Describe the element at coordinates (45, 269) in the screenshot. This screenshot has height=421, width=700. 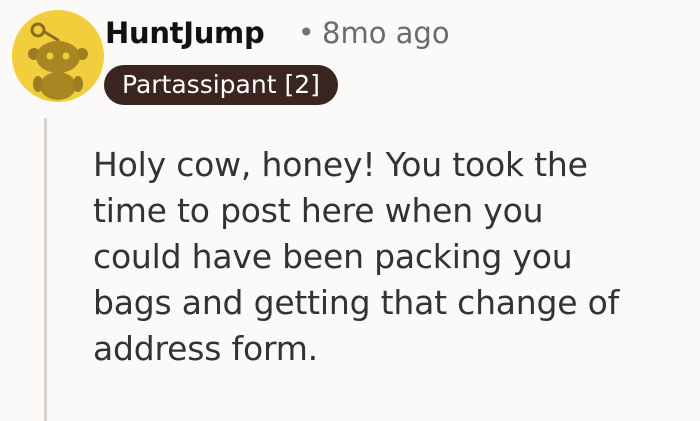
I see `thread-collapse-line` at that location.